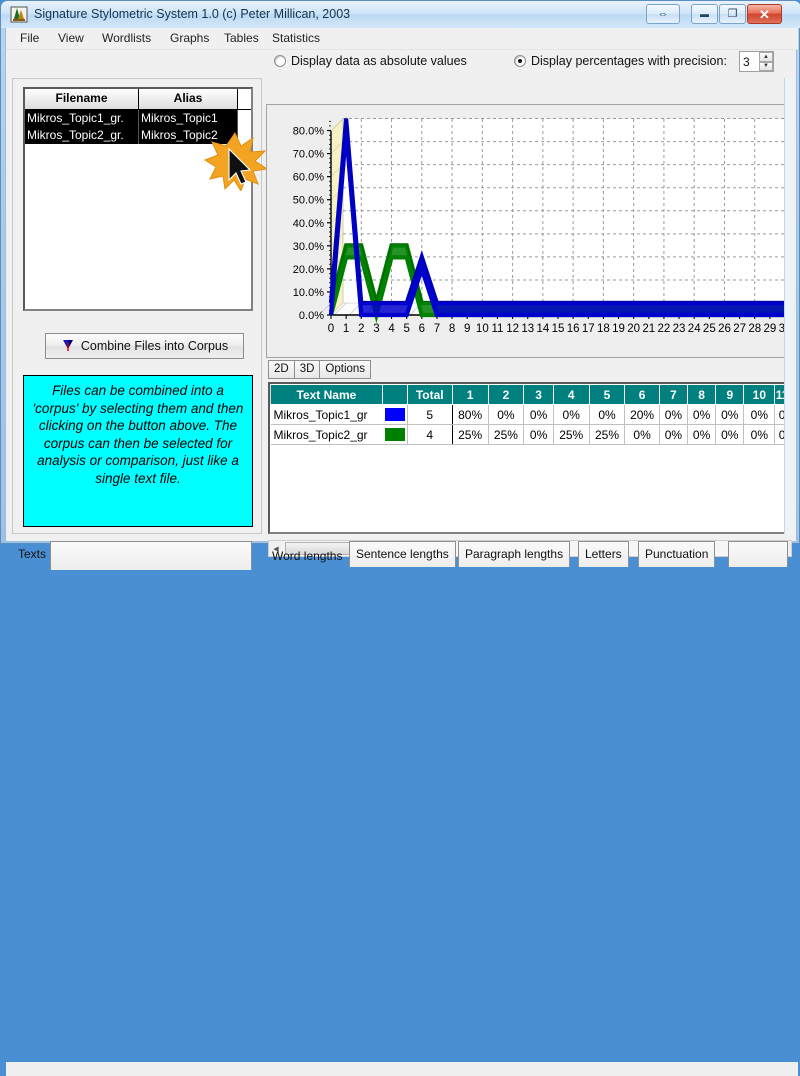  Describe the element at coordinates (437, 329) in the screenshot. I see `svg-text: 7` at that location.